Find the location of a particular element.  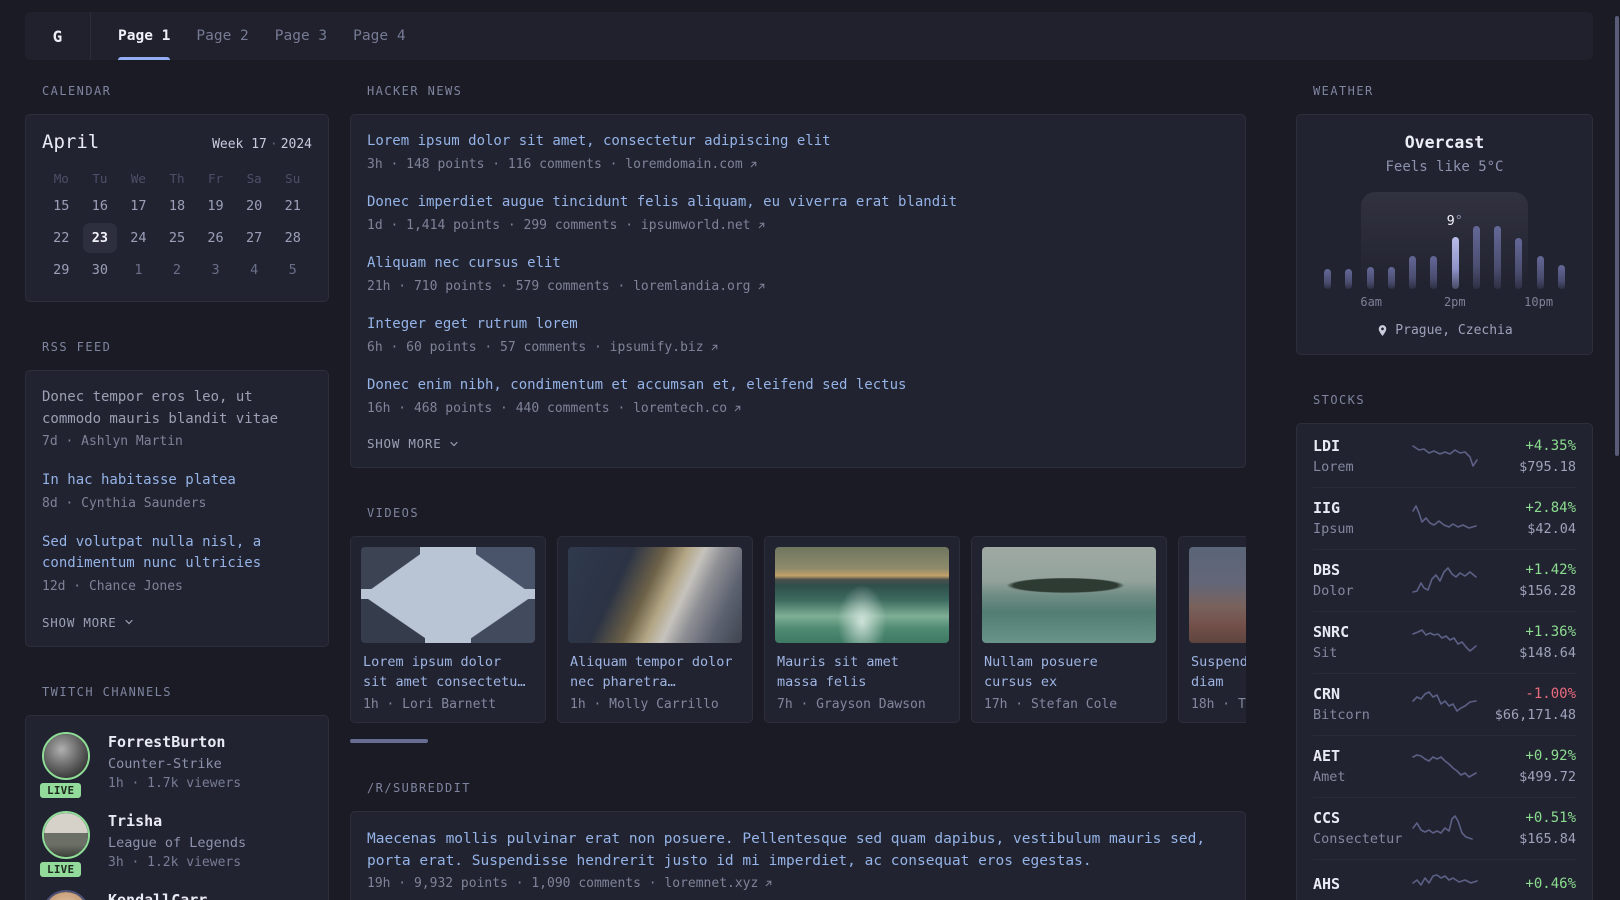

stock-name: Lorem is located at coordinates (1333, 467).